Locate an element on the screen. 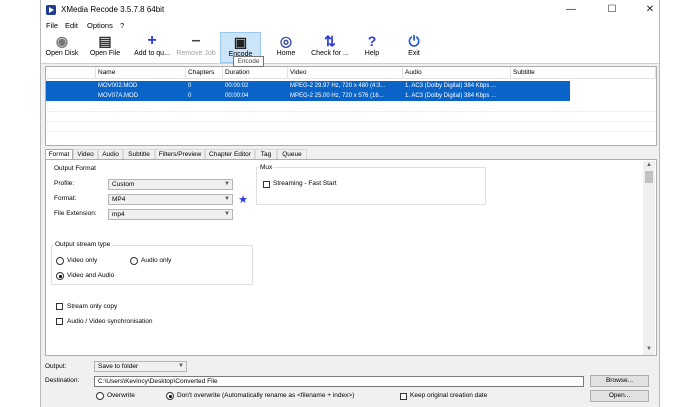 Image resolution: width=700 pixels, height=407 pixels. close-button: ✕ is located at coordinates (645, 10).